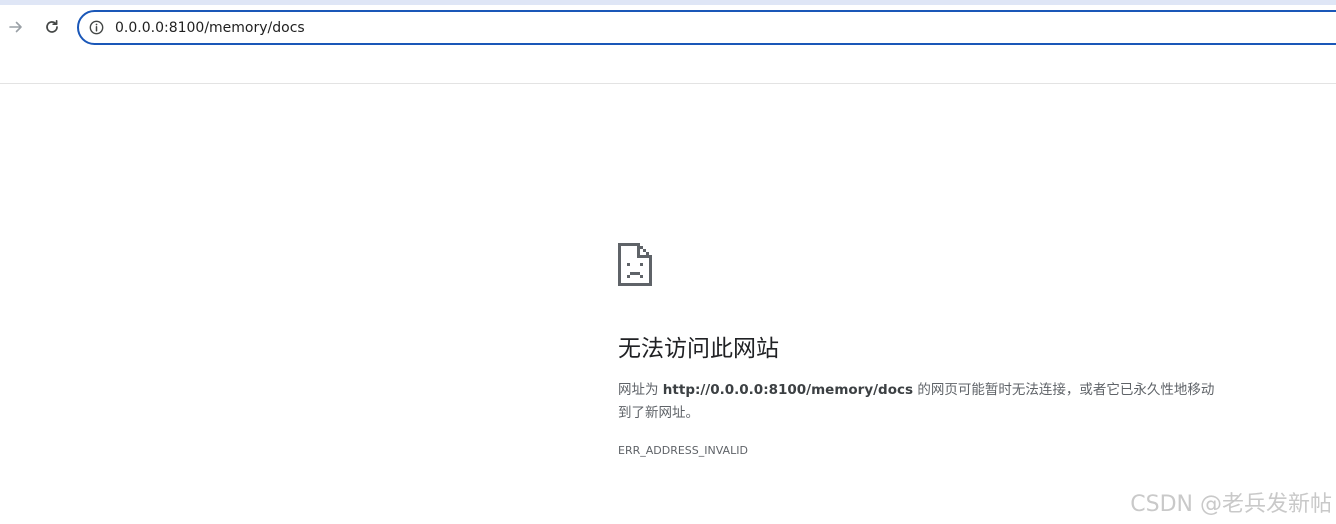  Describe the element at coordinates (640, 390) in the screenshot. I see `error-description-prefix: 网址为` at that location.